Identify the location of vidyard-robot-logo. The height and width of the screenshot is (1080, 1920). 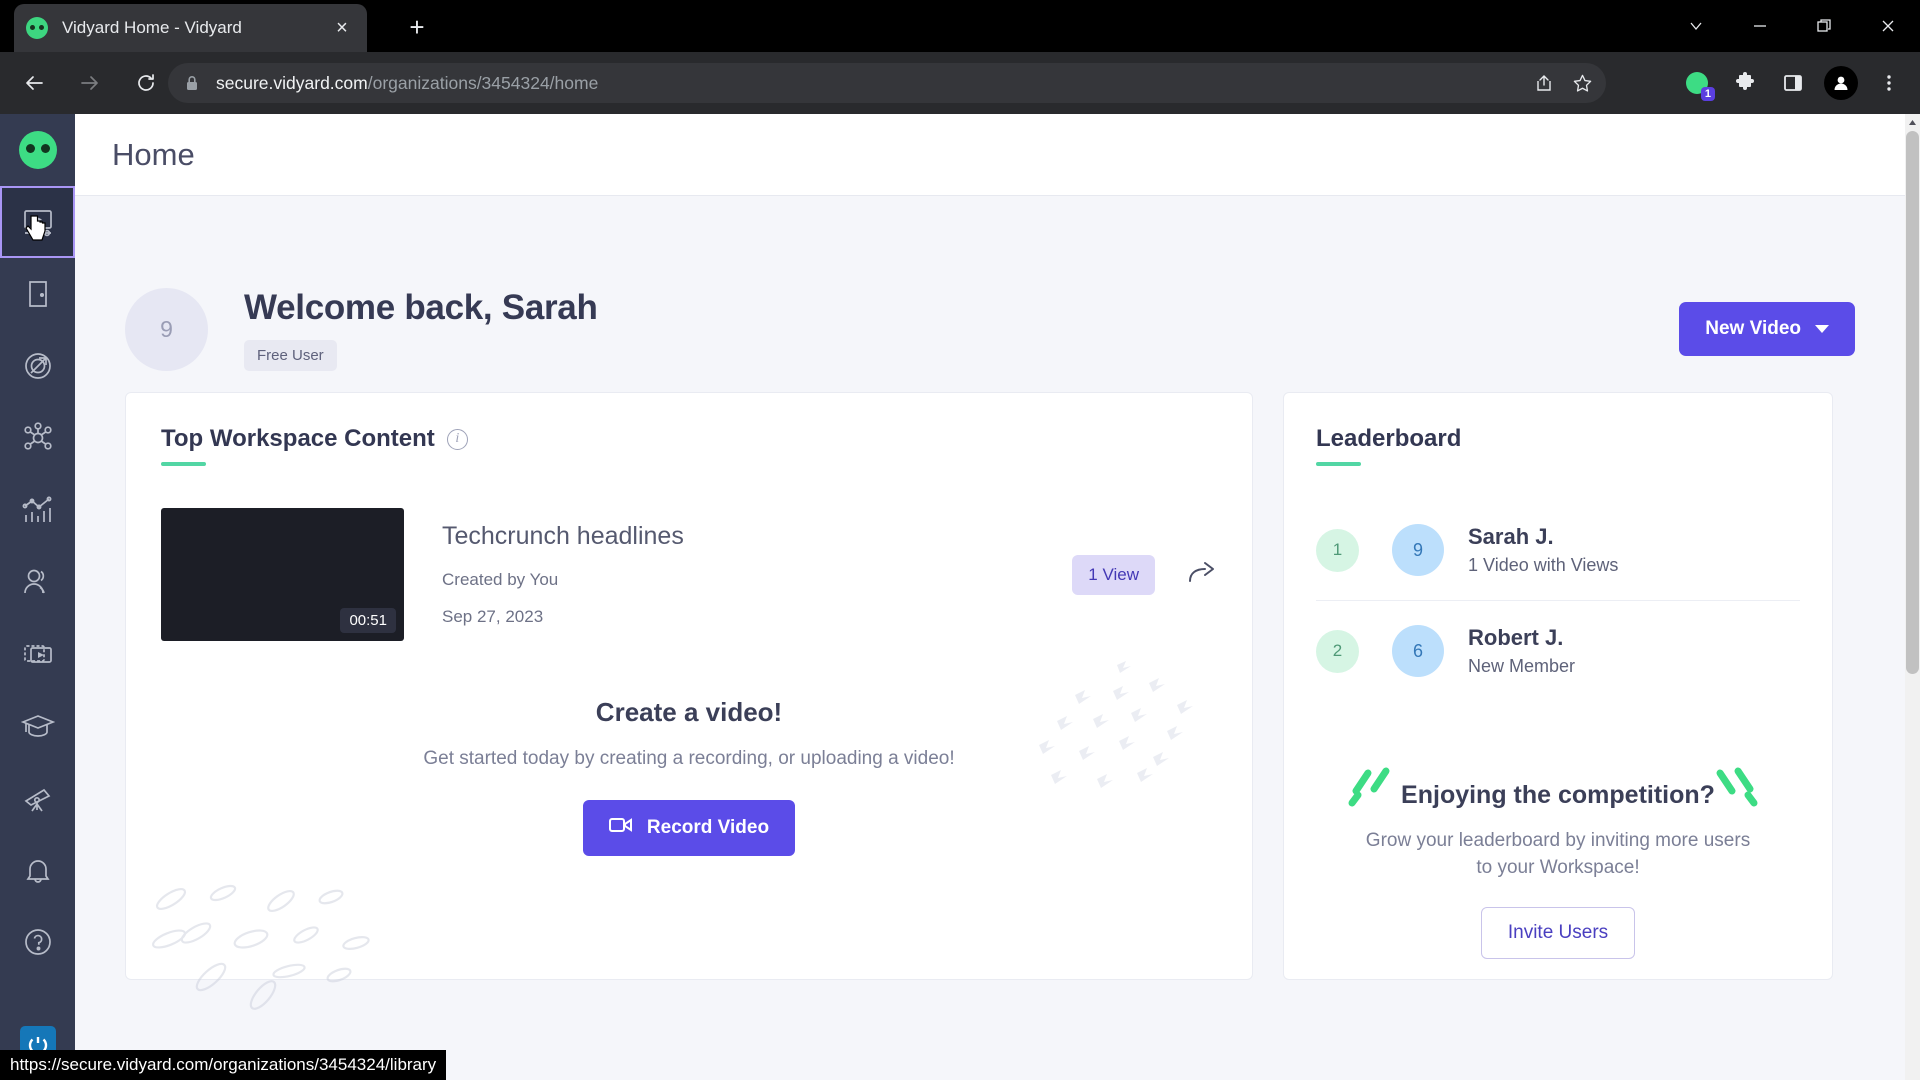
(37, 150).